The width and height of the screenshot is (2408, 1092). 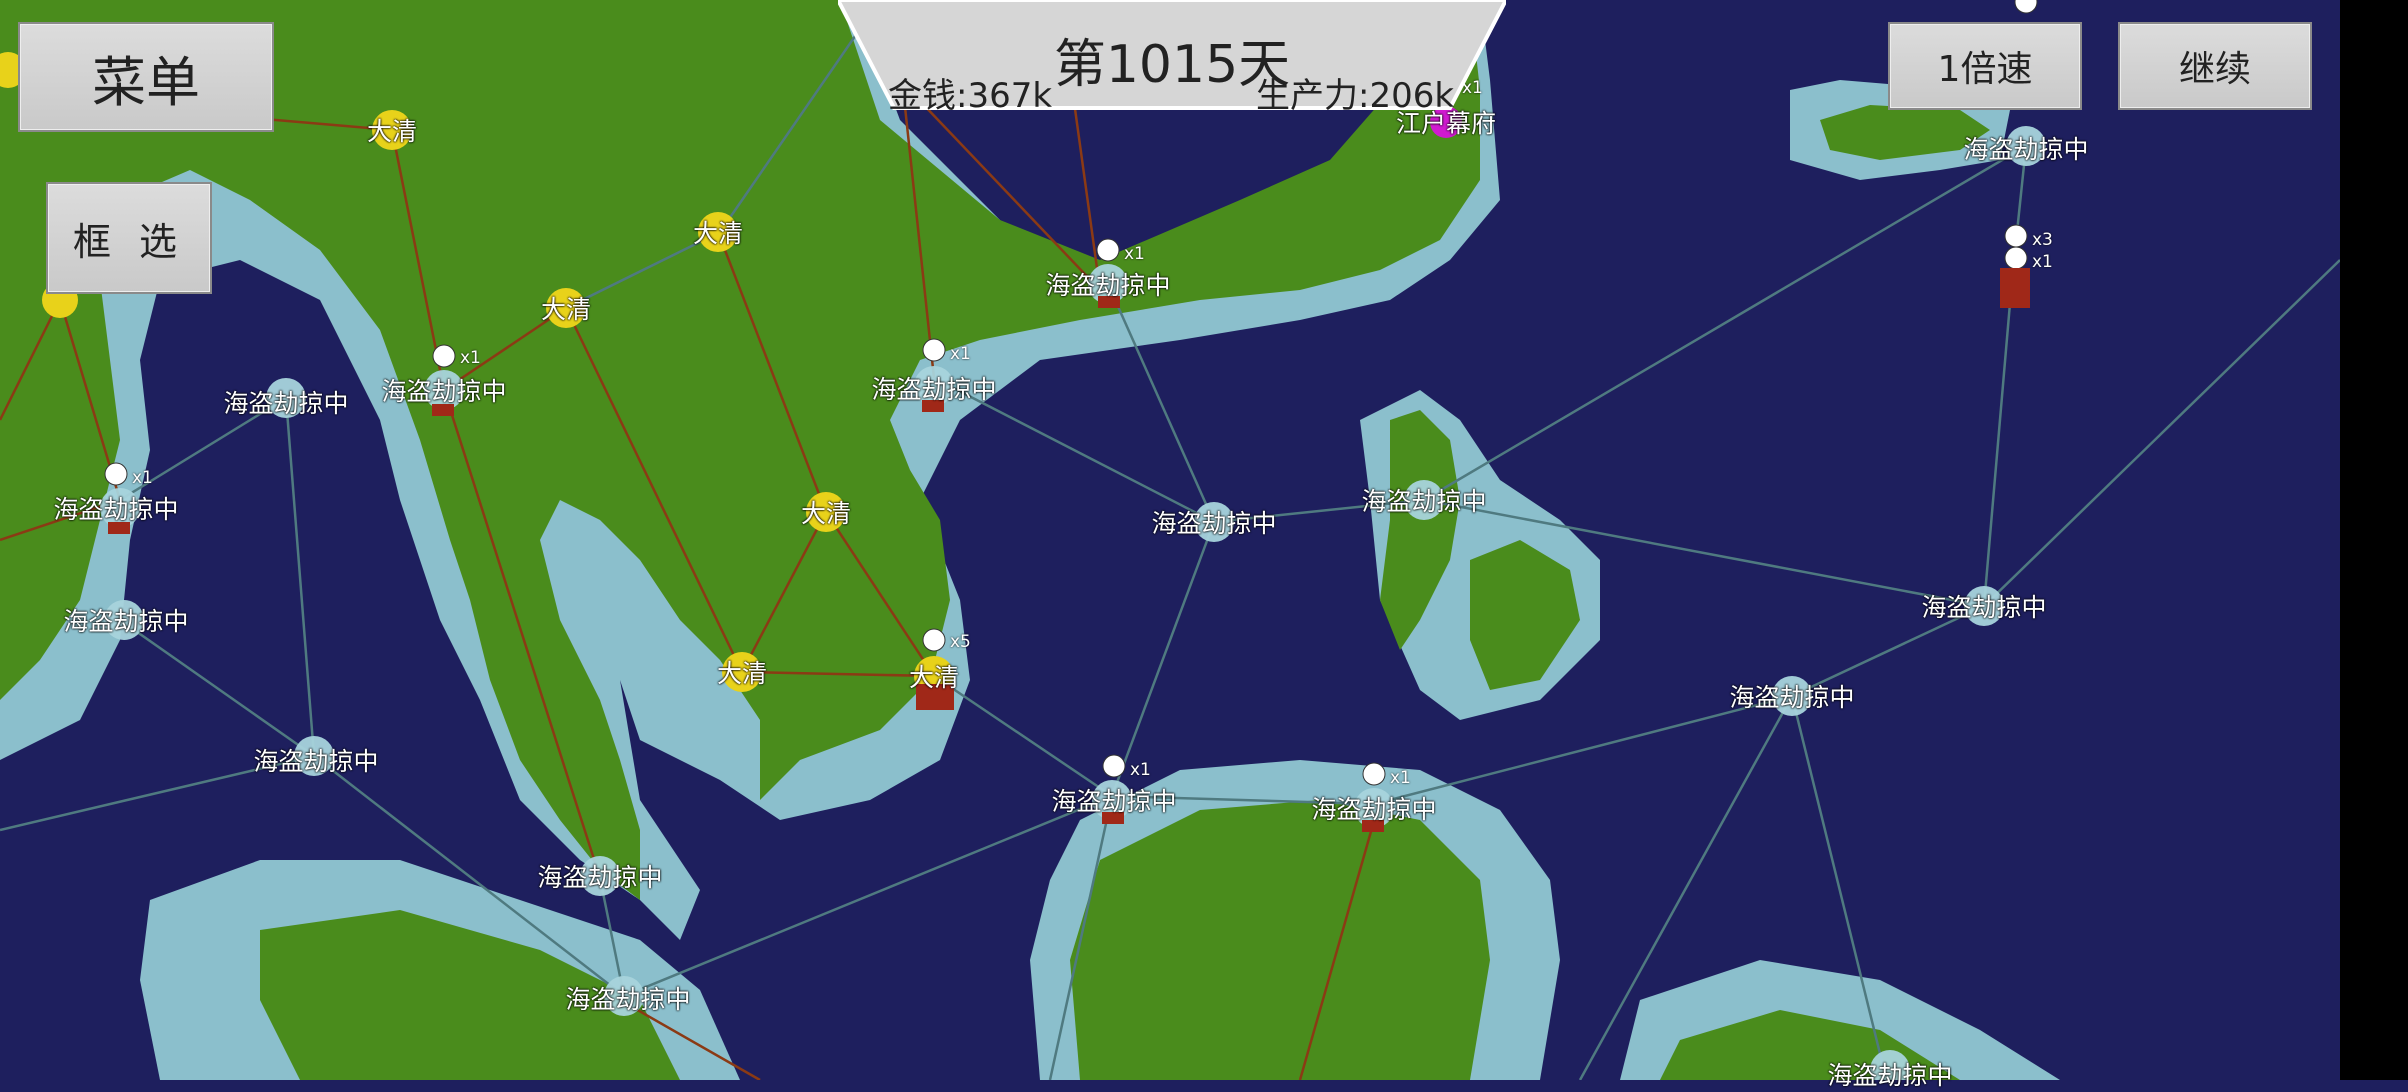 What do you see at coordinates (960, 642) in the screenshot?
I see `army-count: x5` at bounding box center [960, 642].